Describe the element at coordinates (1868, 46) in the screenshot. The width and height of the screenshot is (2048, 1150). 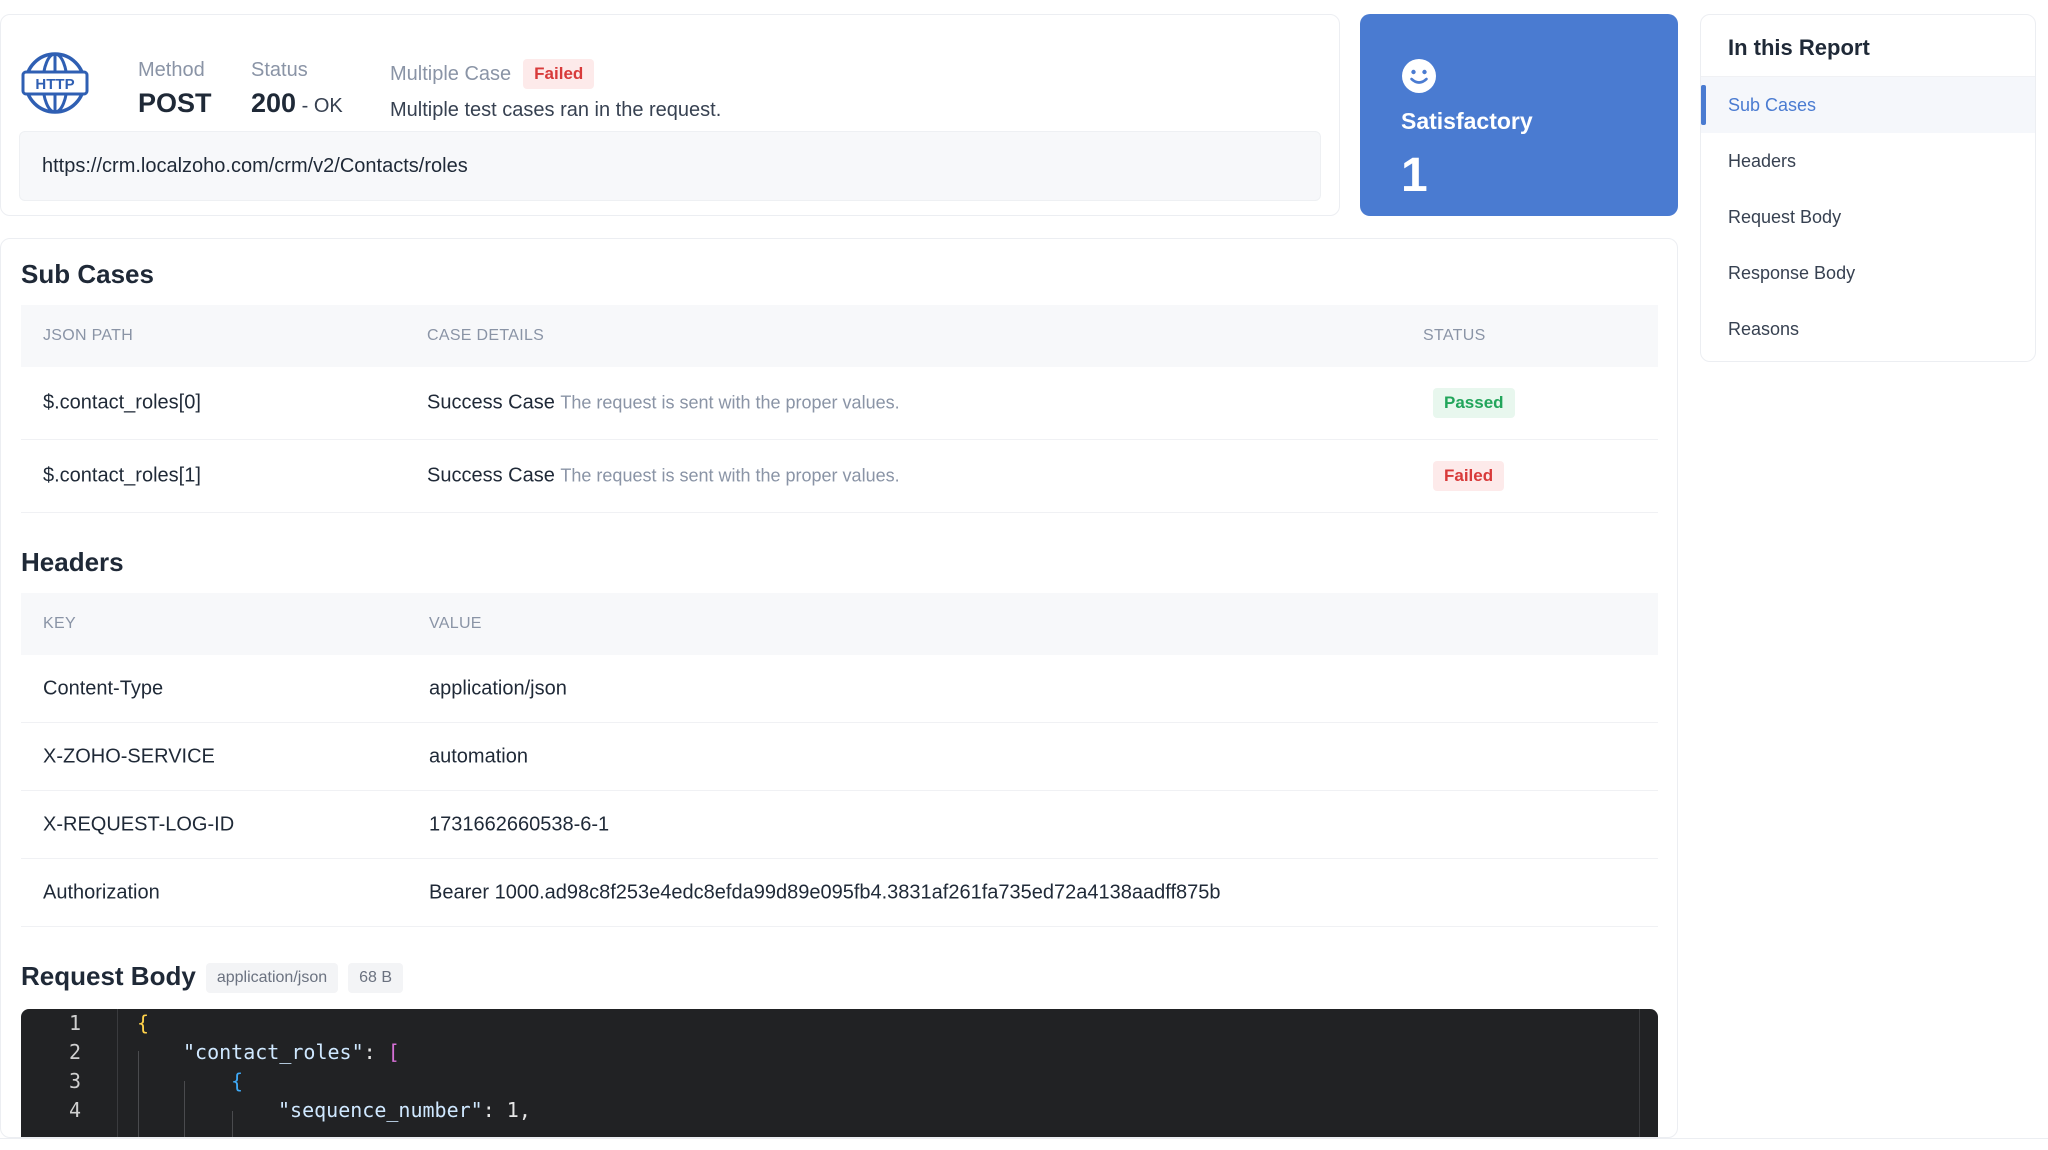
I see `toc-title: In this Report` at that location.